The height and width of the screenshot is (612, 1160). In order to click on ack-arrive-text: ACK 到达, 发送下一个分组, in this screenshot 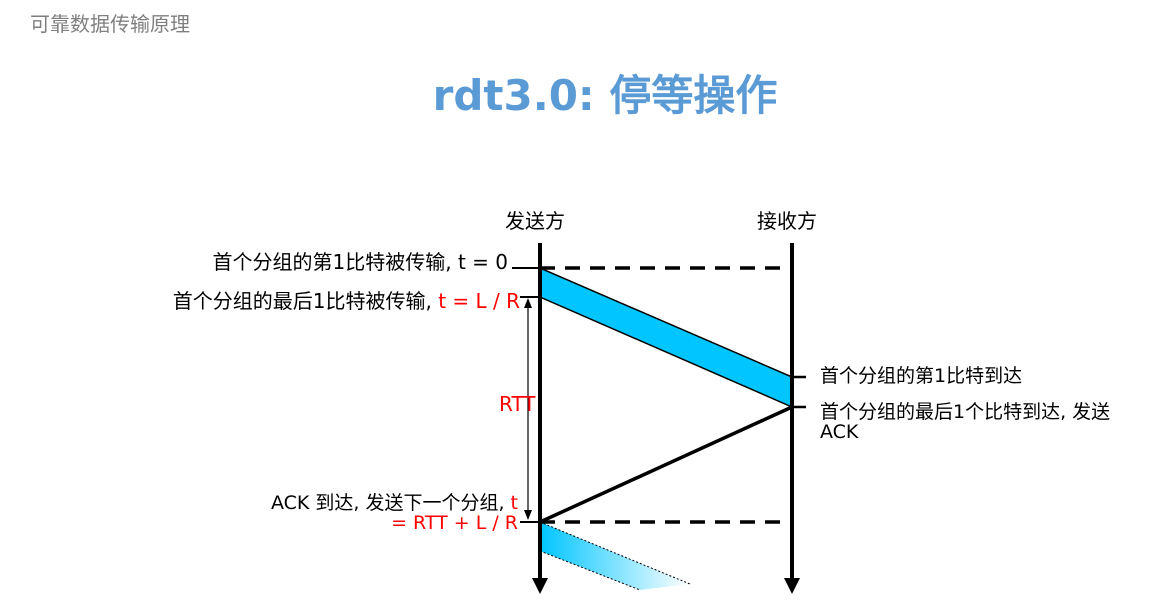, I will do `click(390, 503)`.